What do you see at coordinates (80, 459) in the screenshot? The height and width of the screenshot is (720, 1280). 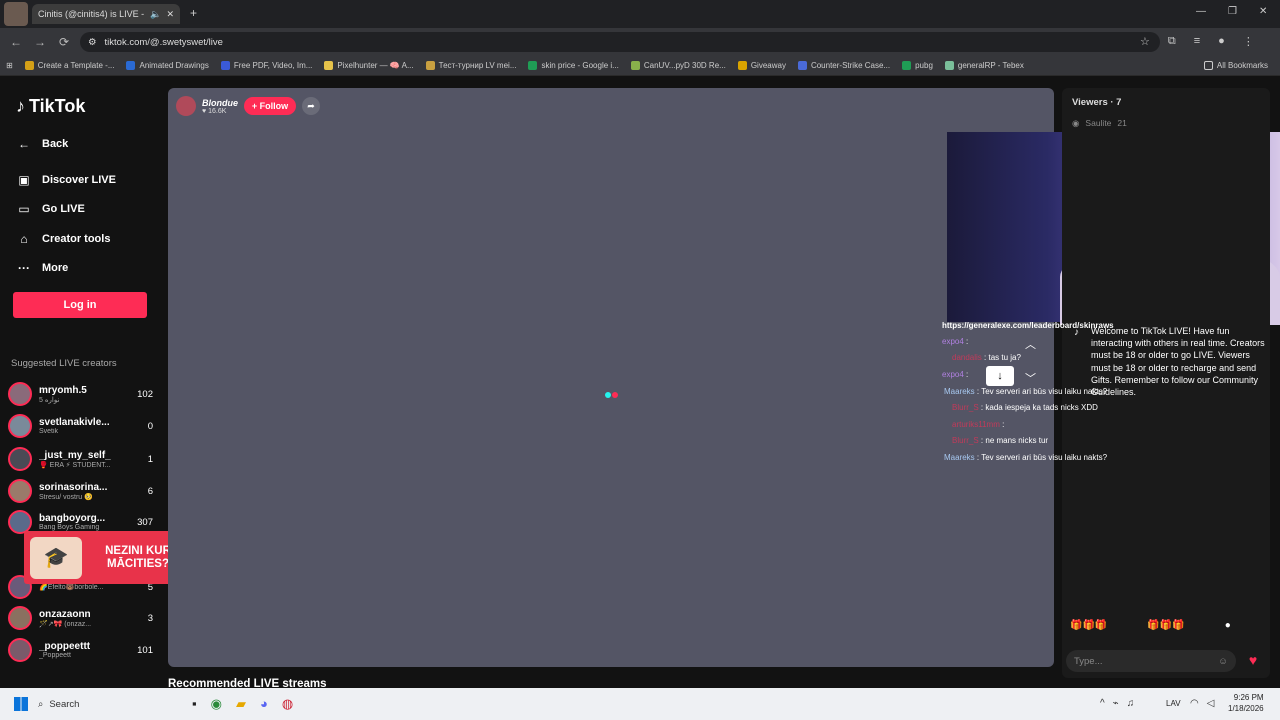 I see `creator-row: _just_my_self_ 🥊 ERA ⚡ STUDENT... 1` at bounding box center [80, 459].